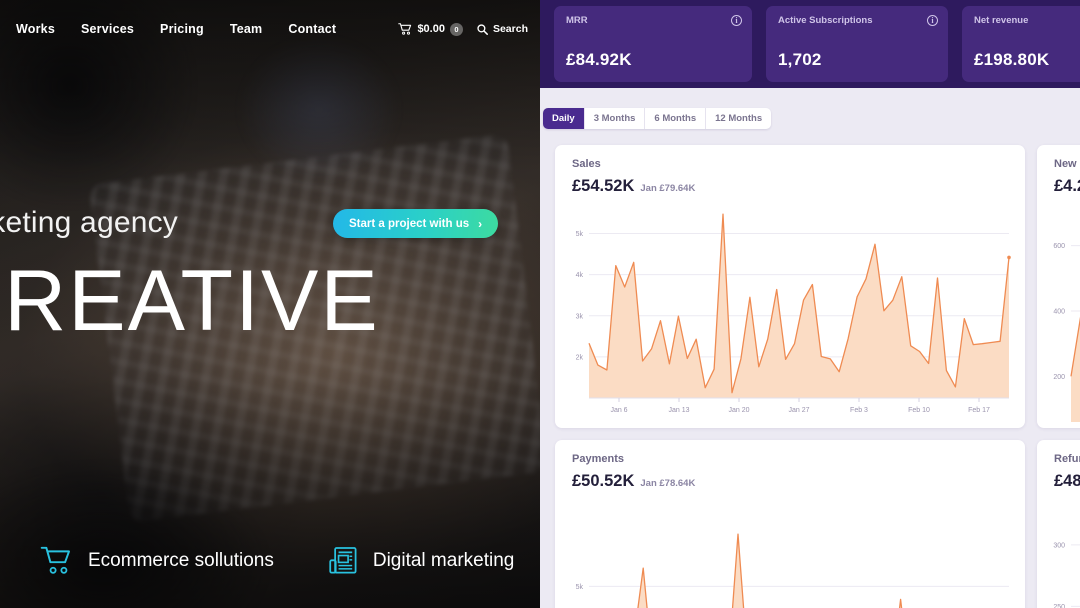 This screenshot has width=1080, height=608. What do you see at coordinates (676, 118) in the screenshot?
I see `tab-6-months: 6 Months` at bounding box center [676, 118].